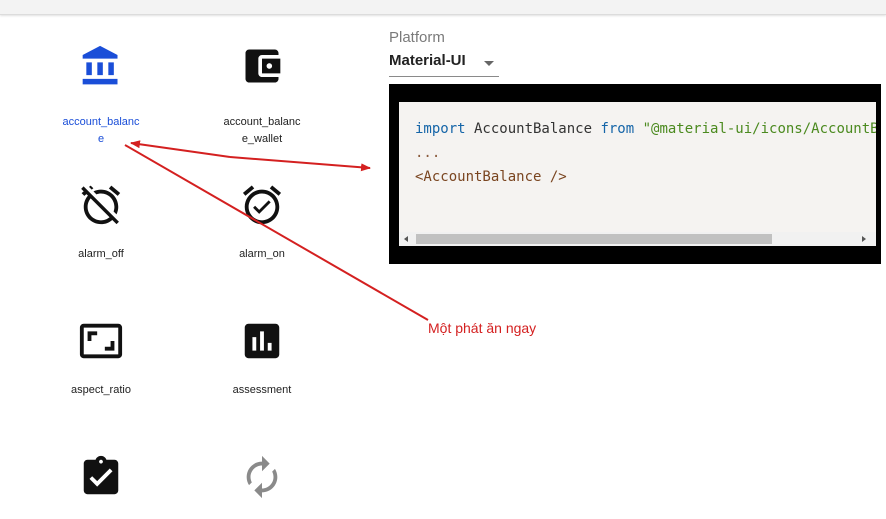  I want to click on annotation-arrows, so click(276, 230).